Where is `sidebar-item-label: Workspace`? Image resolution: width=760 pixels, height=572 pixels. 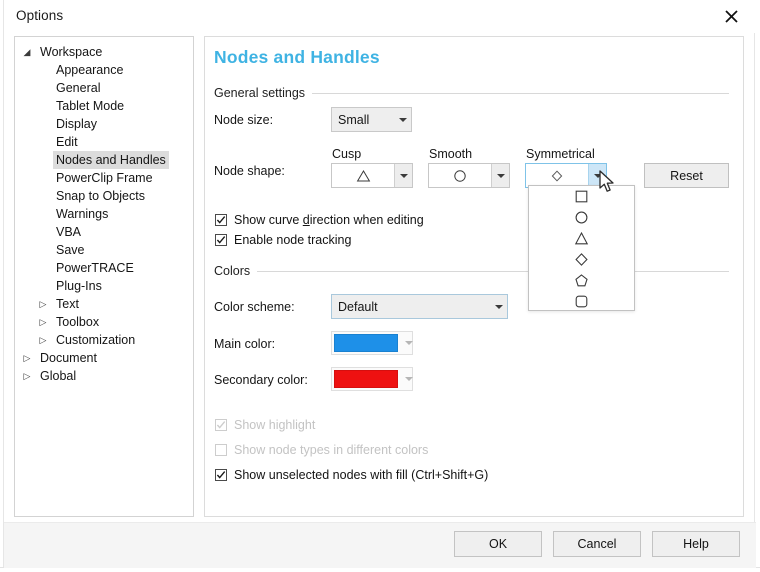 sidebar-item-label: Workspace is located at coordinates (71, 52).